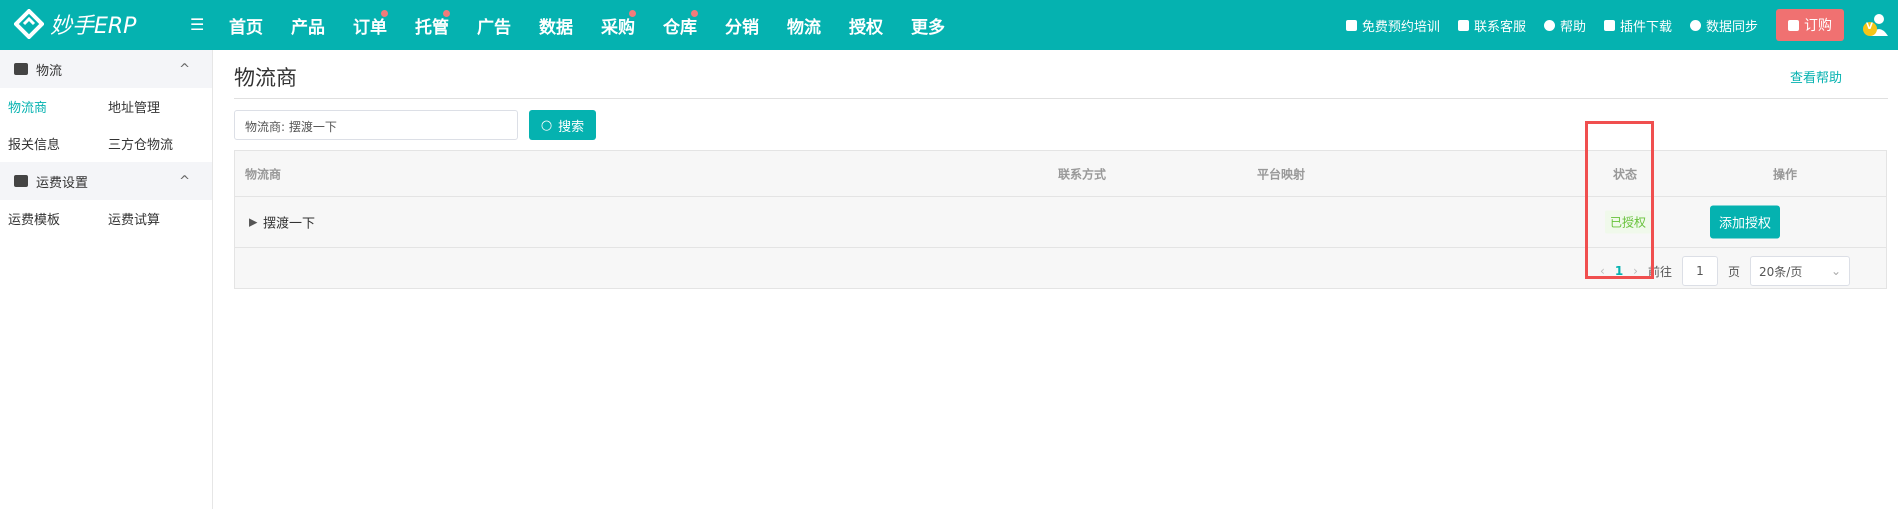 The height and width of the screenshot is (509, 1898). I want to click on logo-text: 妙手ERP, so click(93, 26).